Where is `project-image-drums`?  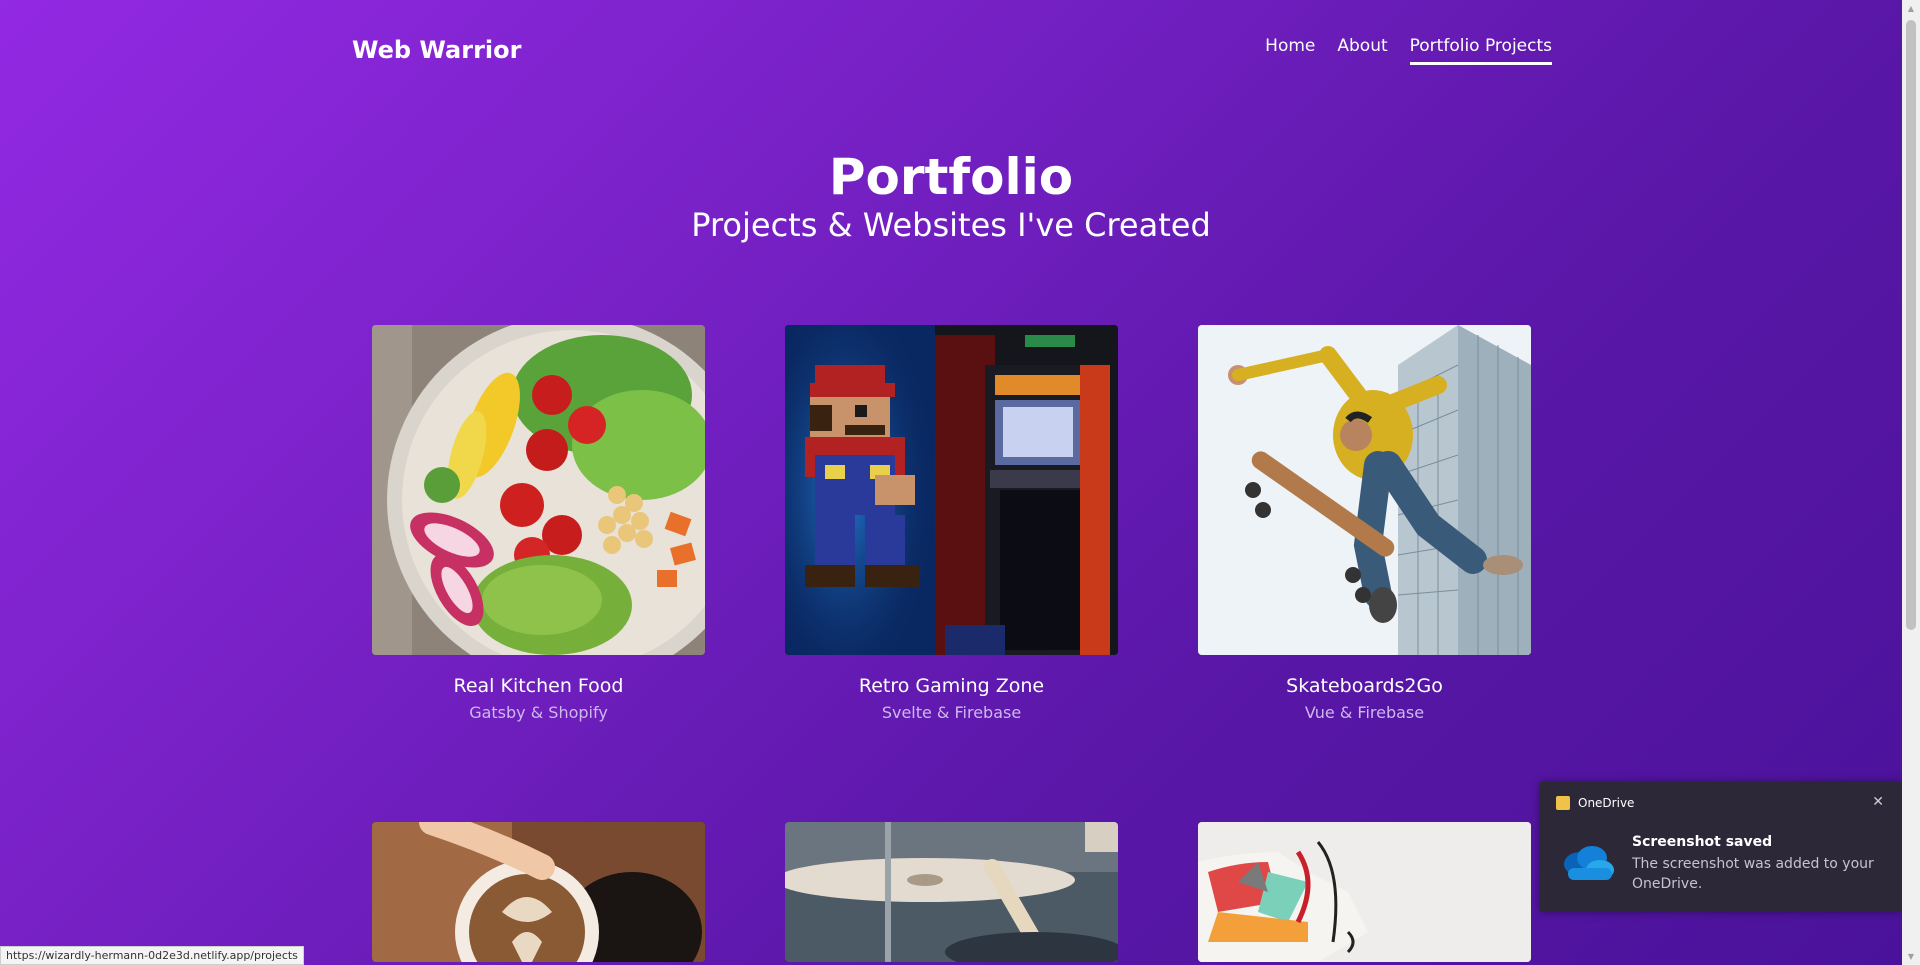
project-image-drums is located at coordinates (951, 892).